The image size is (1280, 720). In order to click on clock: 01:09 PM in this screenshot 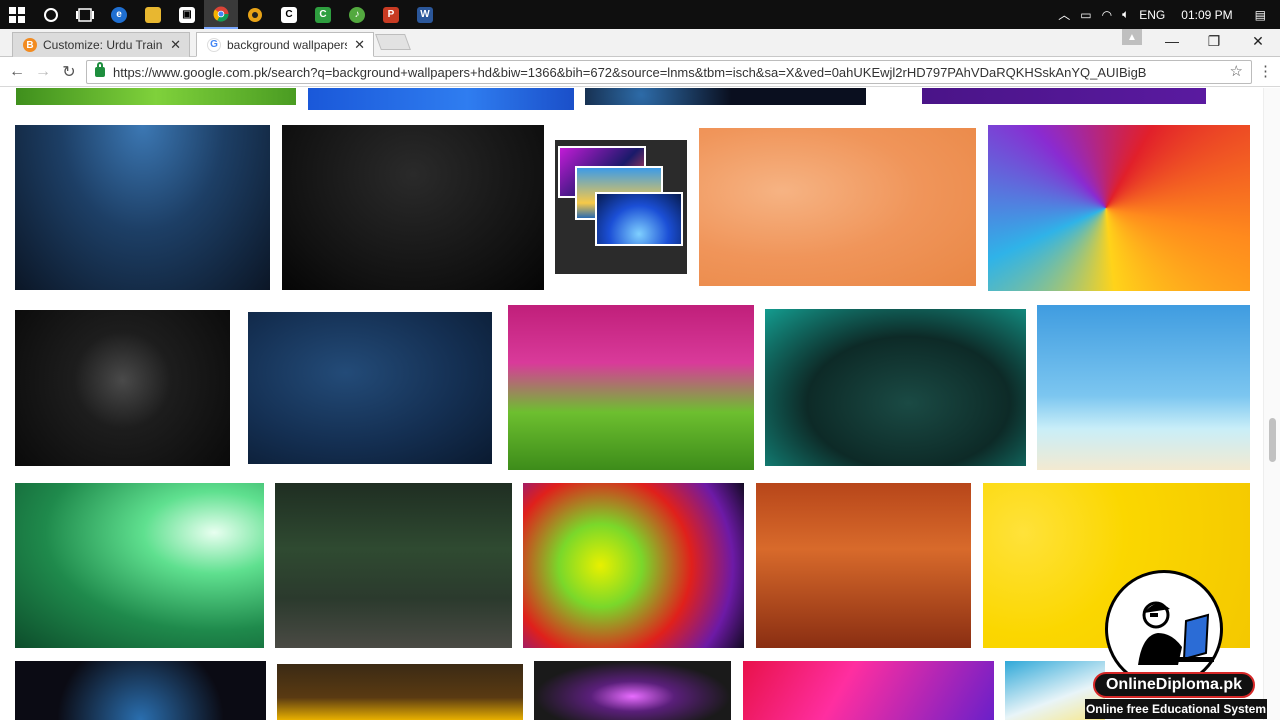, I will do `click(1206, 15)`.